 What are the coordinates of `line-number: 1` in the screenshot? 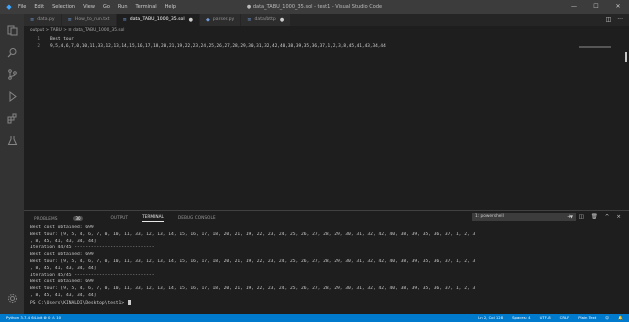 It's located at (38, 39).